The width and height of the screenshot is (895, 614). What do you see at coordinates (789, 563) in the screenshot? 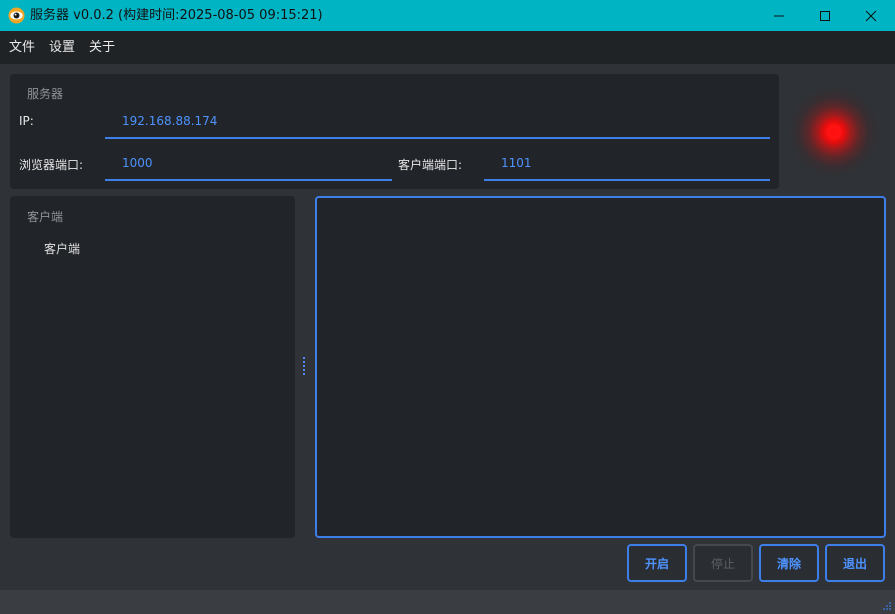
I see `clear-button: 清除` at bounding box center [789, 563].